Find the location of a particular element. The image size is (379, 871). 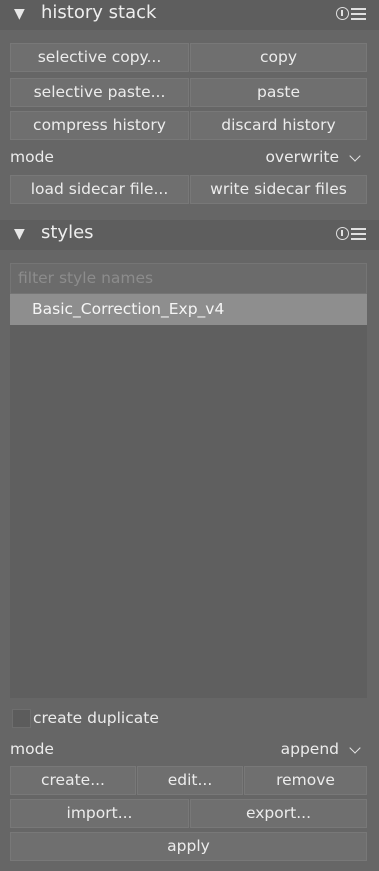

history-mode-value: overwrite is located at coordinates (302, 157).